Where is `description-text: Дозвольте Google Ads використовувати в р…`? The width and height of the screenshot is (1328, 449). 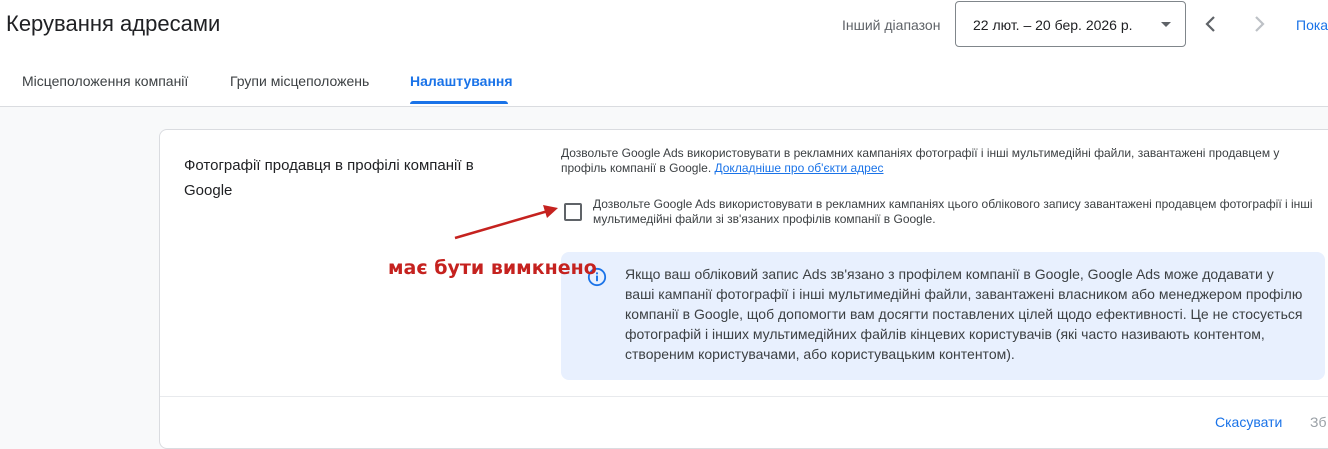
description-text: Дозвольте Google Ads використовувати в р… is located at coordinates (920, 160).